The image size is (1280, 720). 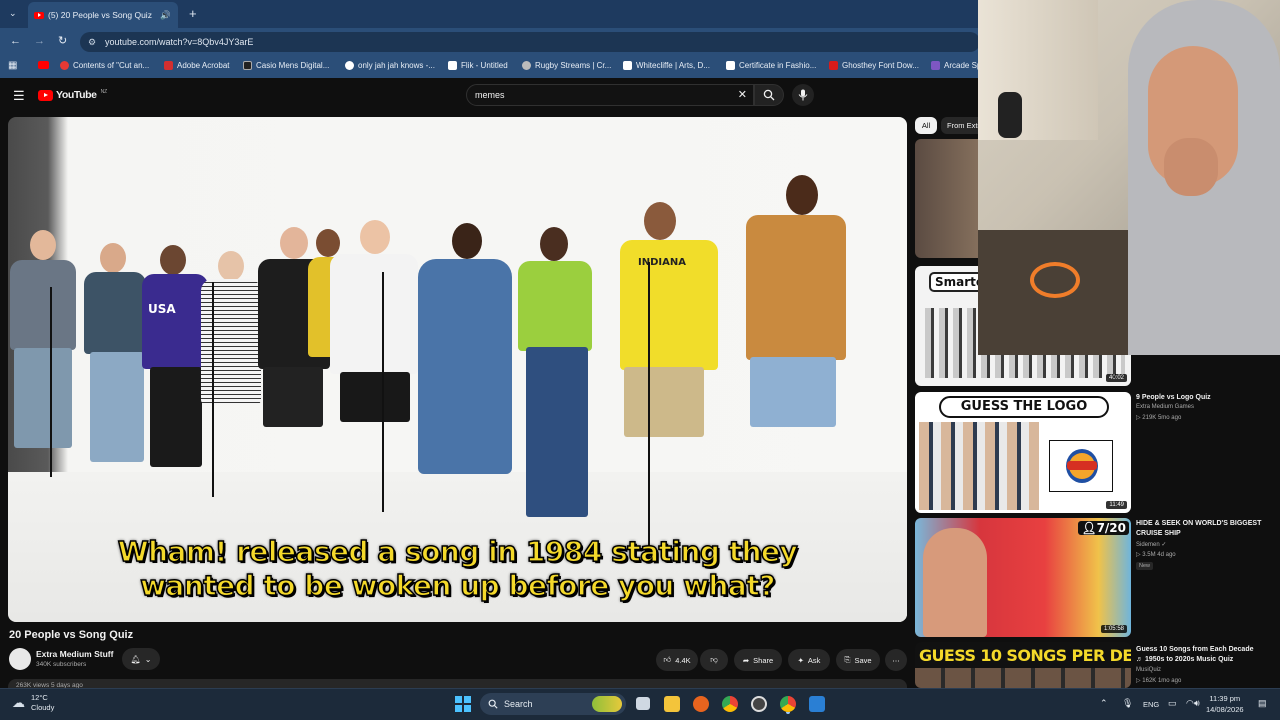 What do you see at coordinates (858, 660) in the screenshot?
I see `save-button: ⎘ Save` at bounding box center [858, 660].